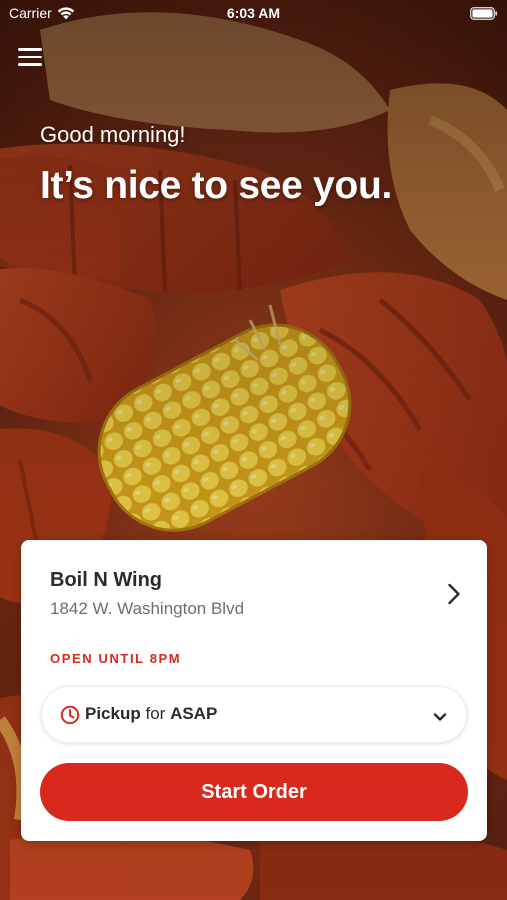 The image size is (507, 900). What do you see at coordinates (30, 59) in the screenshot?
I see `hamburger-menu-icon` at bounding box center [30, 59].